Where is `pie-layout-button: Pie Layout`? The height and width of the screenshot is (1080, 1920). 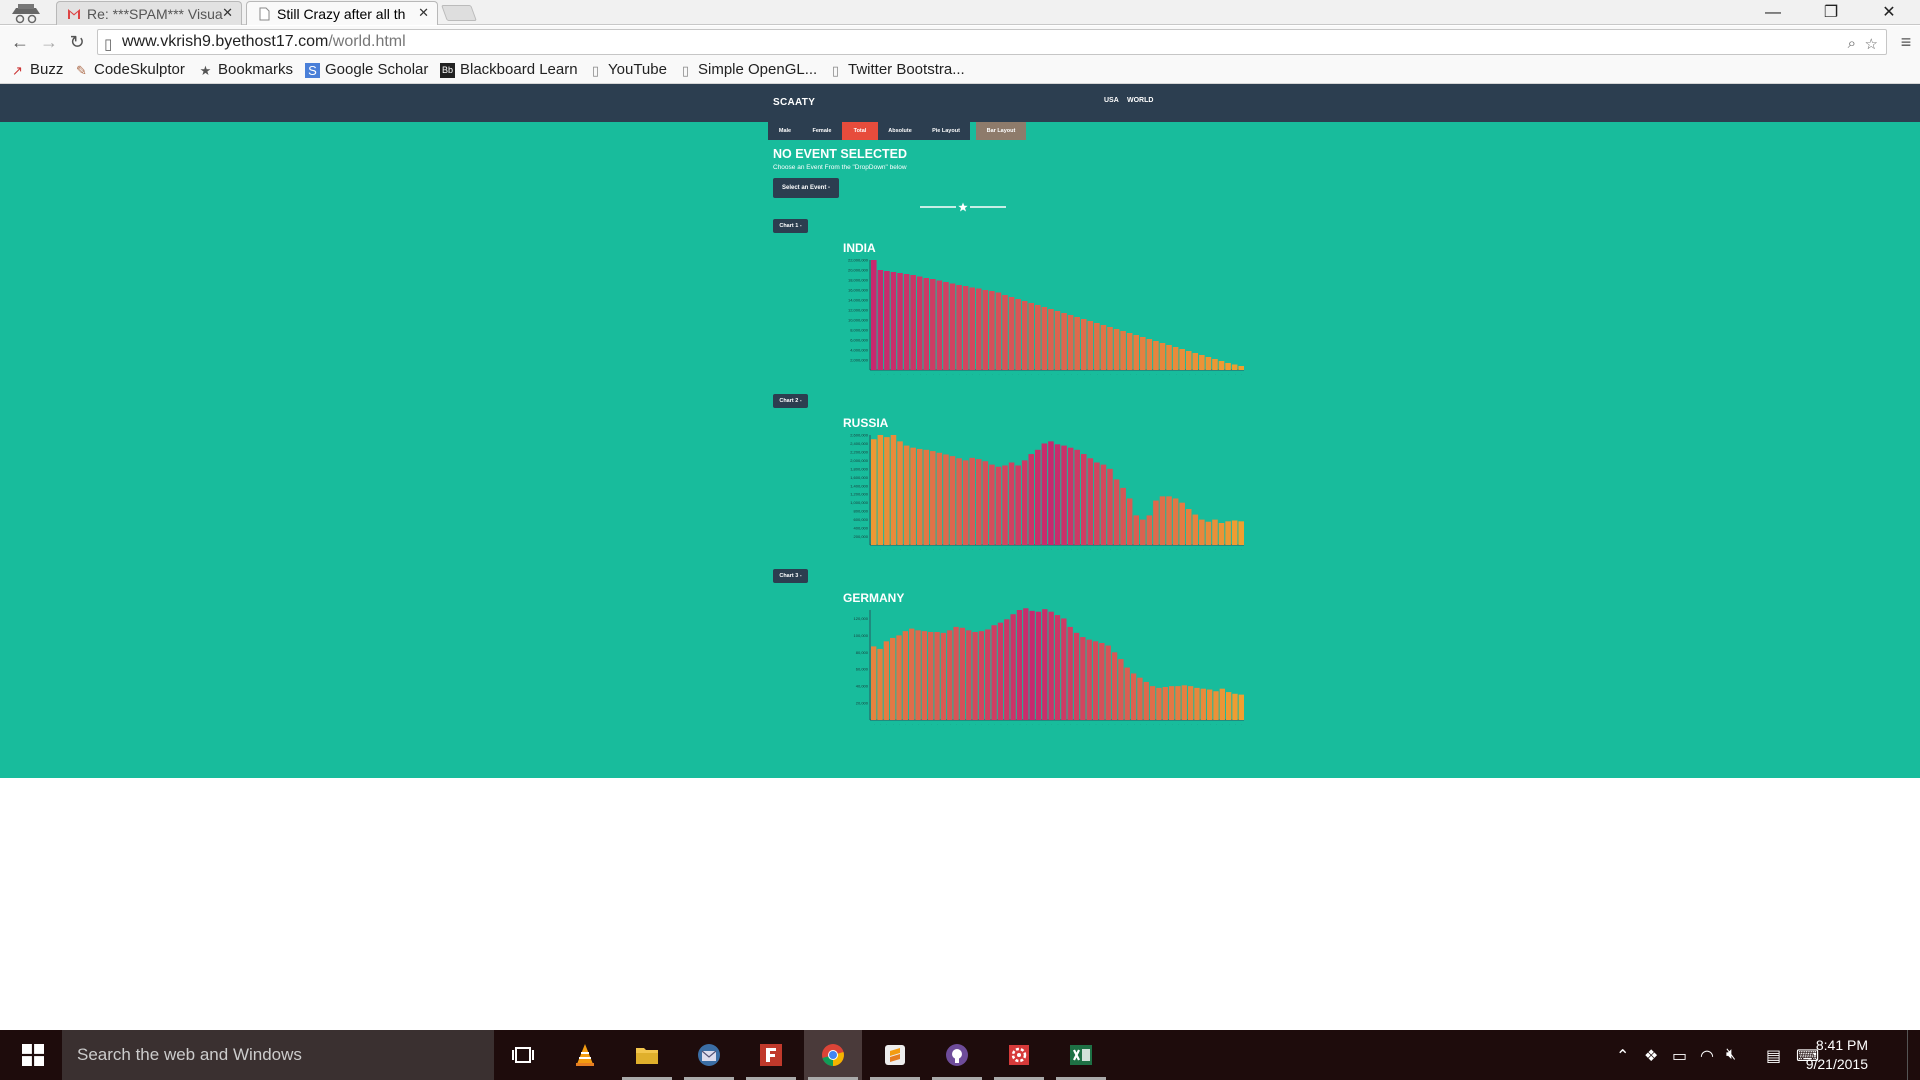 pie-layout-button: Pie Layout is located at coordinates (946, 131).